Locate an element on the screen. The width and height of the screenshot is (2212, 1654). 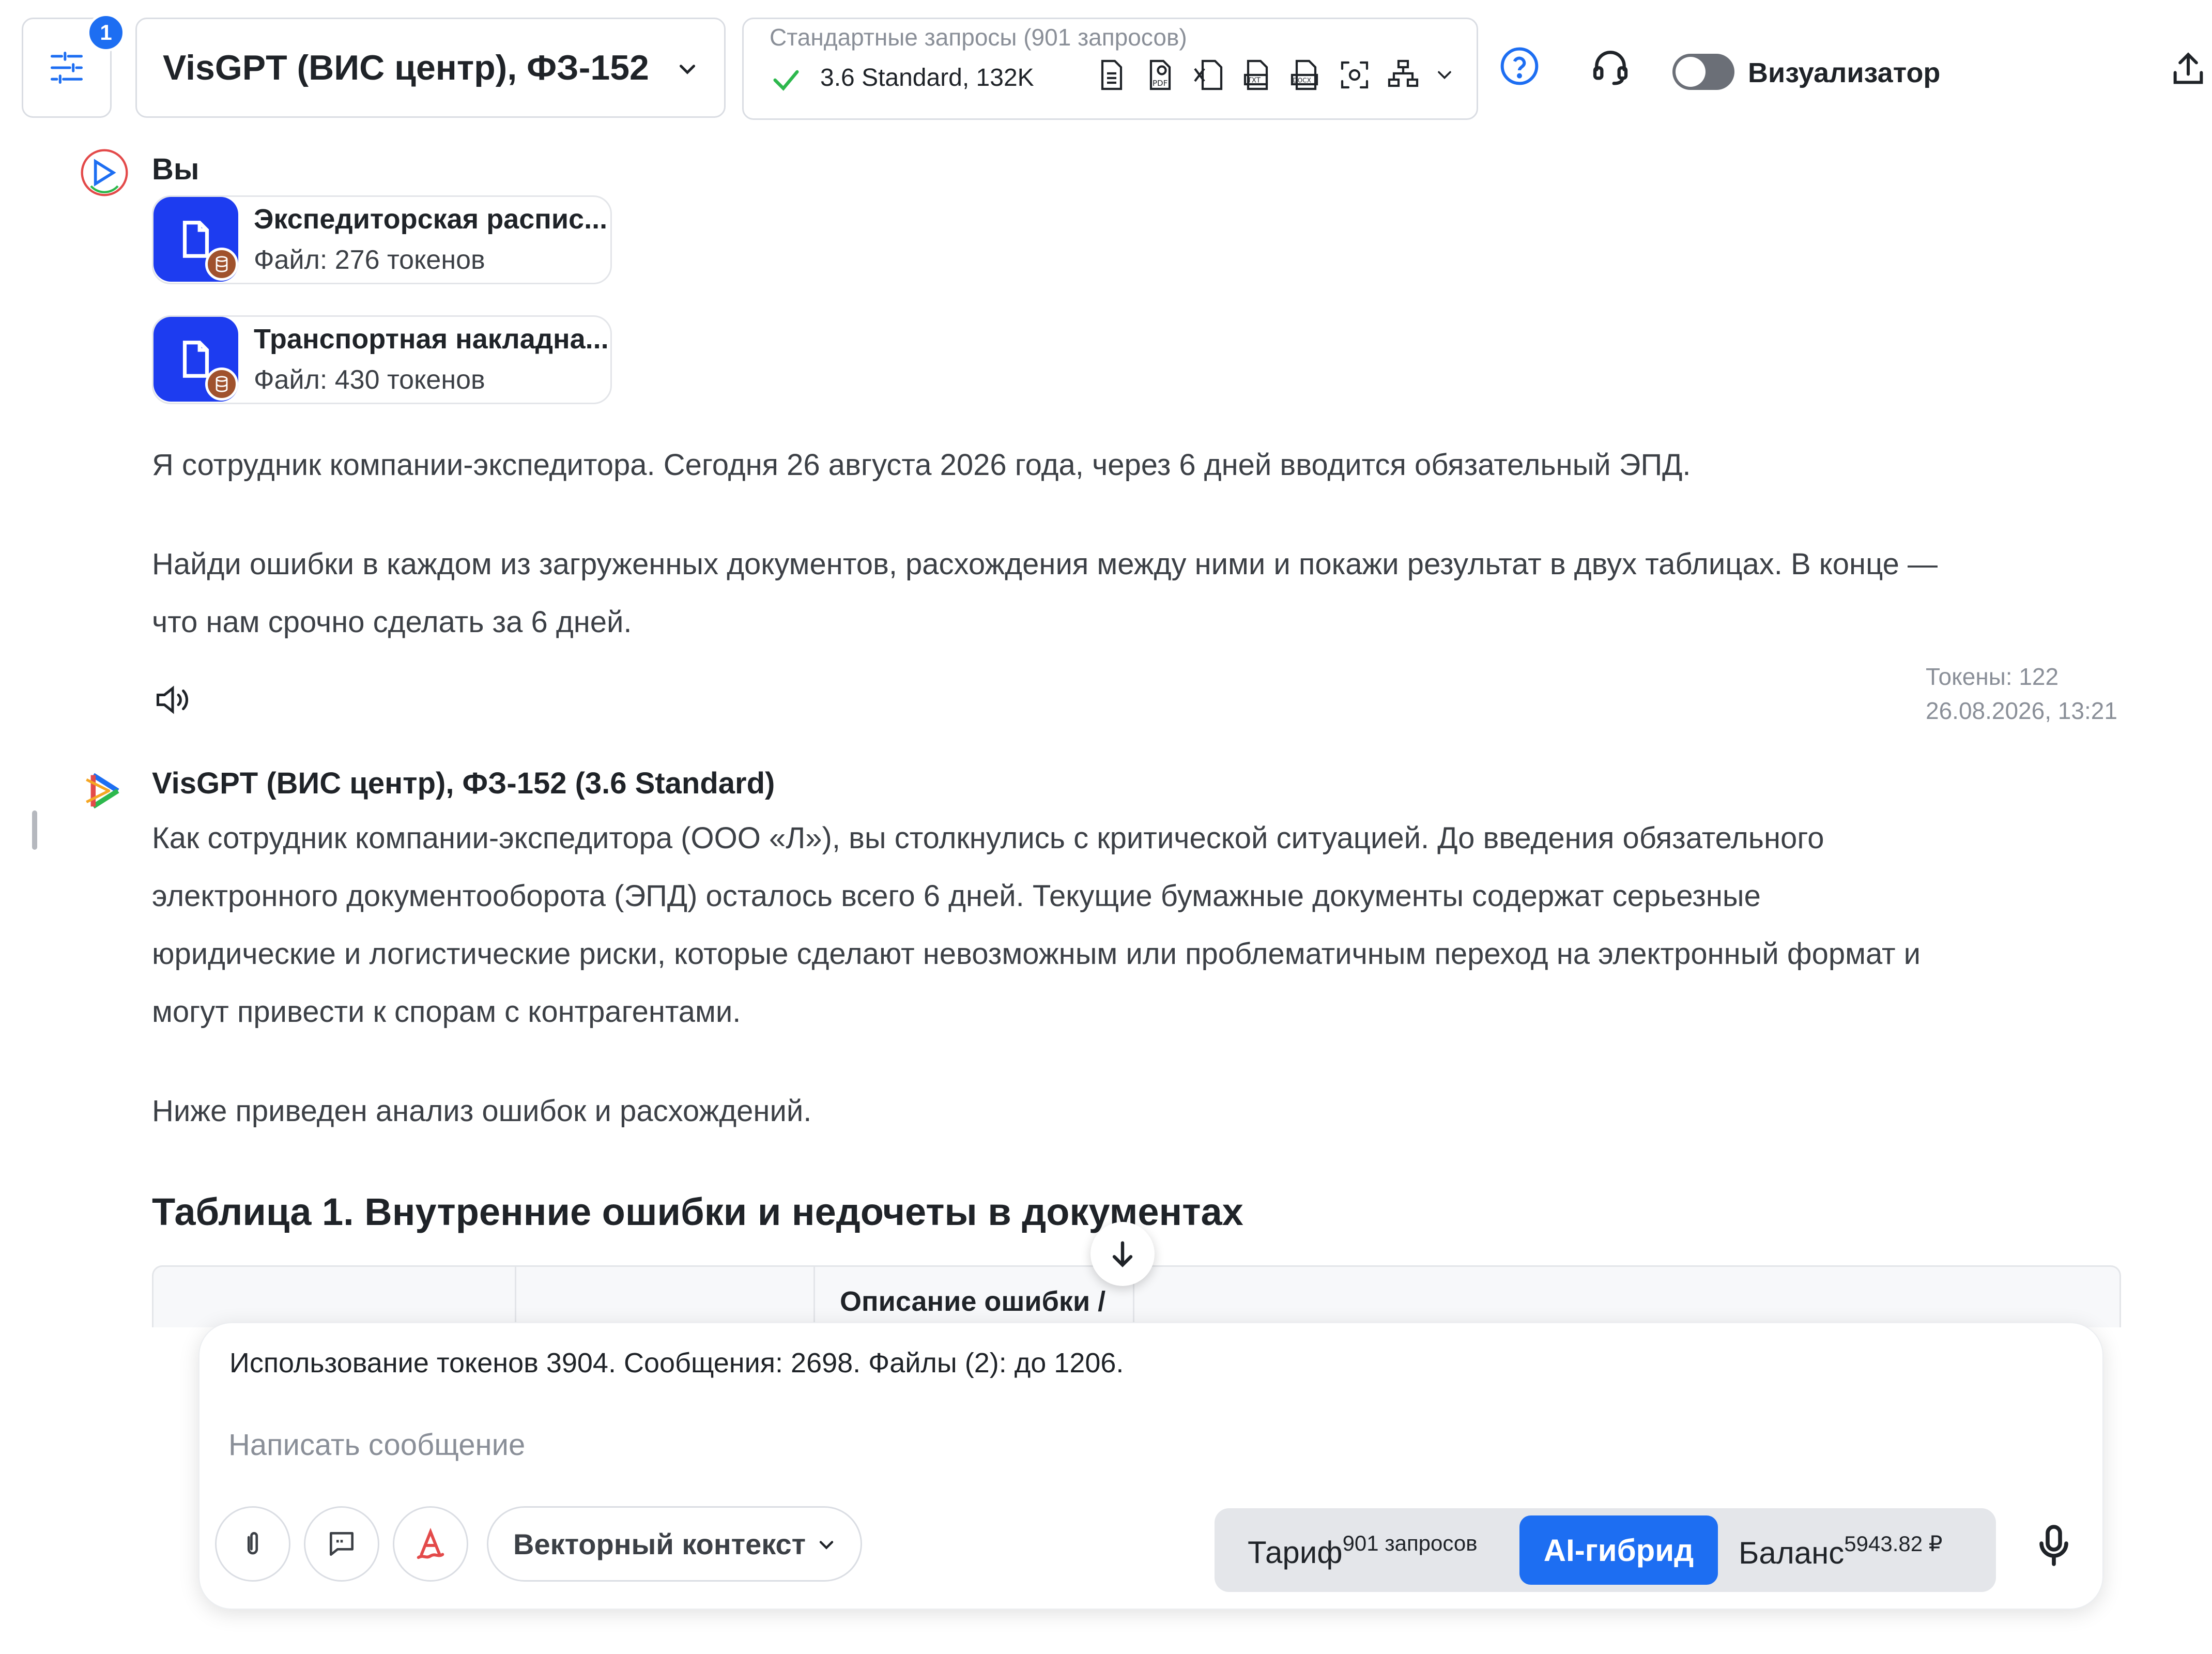
spellcheck-a-icon is located at coordinates (430, 1543).